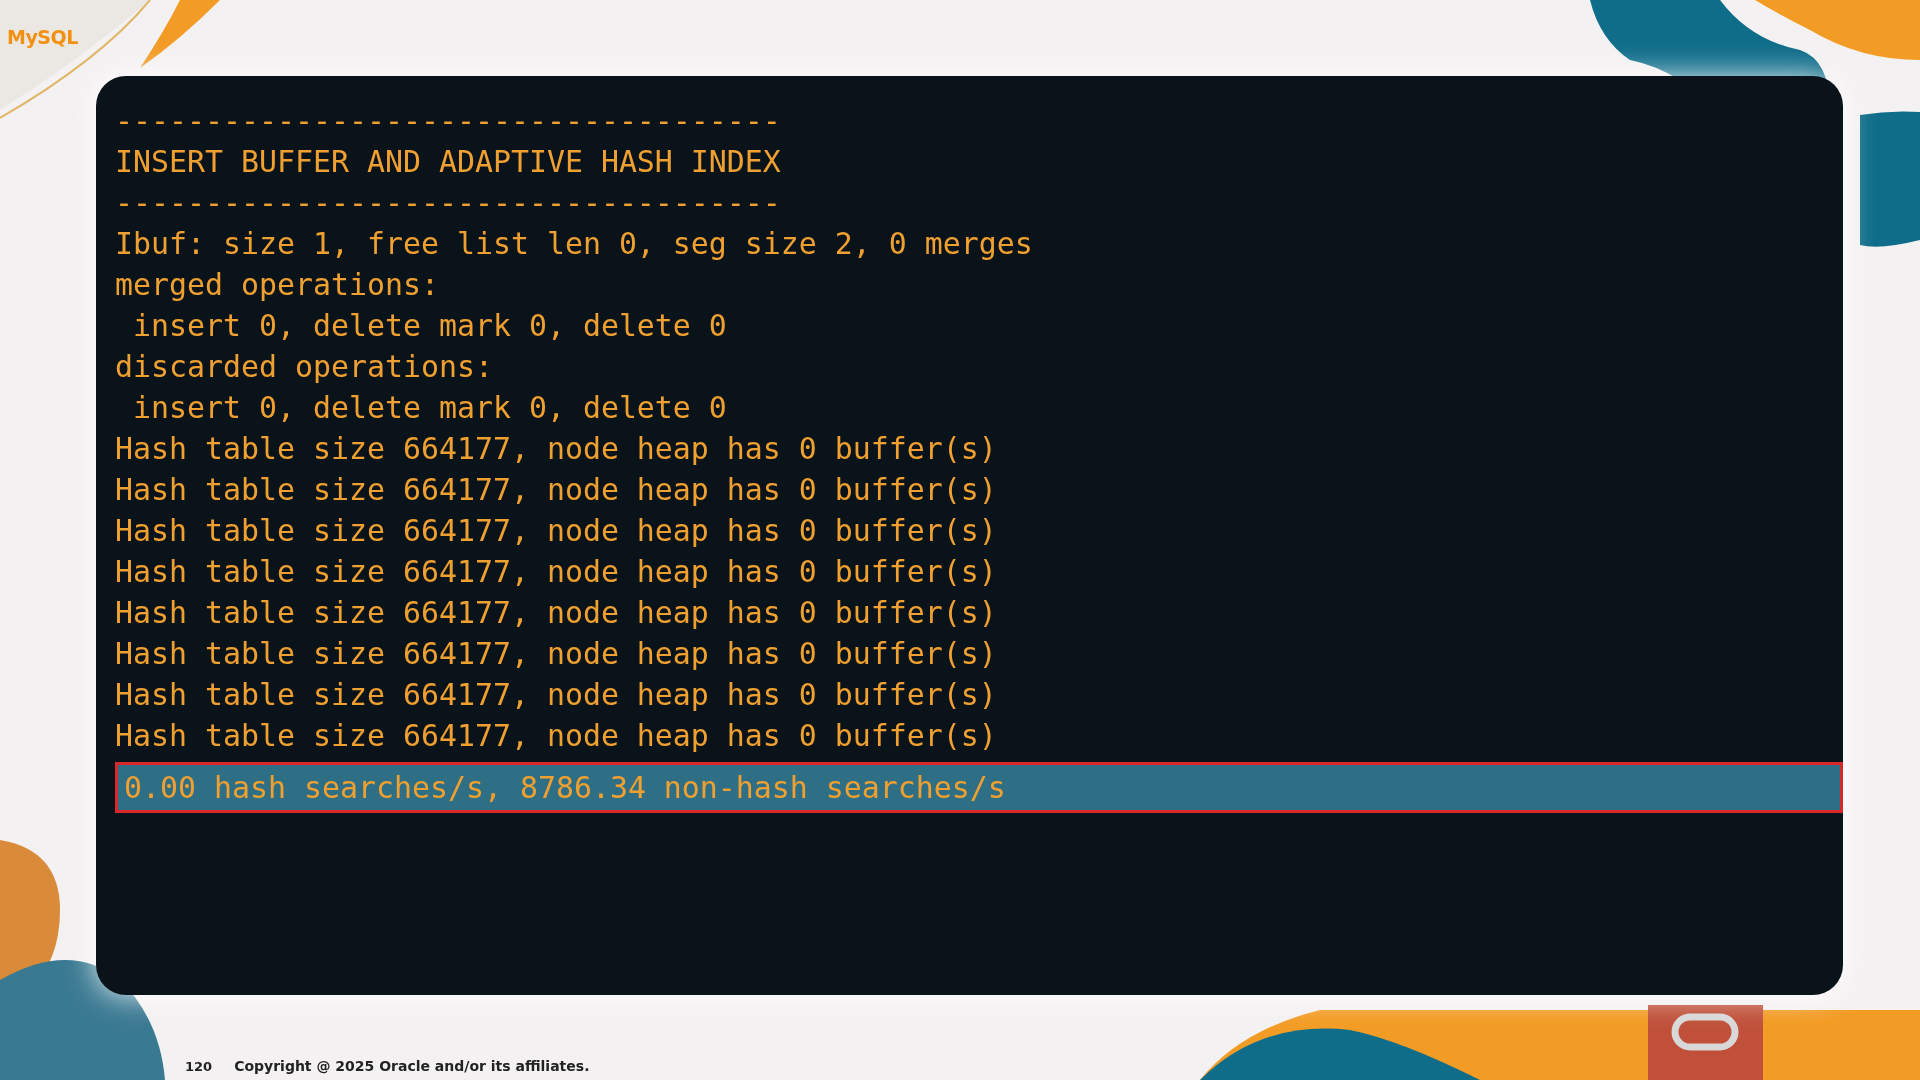 This screenshot has height=1080, width=1920. Describe the element at coordinates (412, 1066) in the screenshot. I see `copyright-text: Copyright @ 2025 Oracle and/or its affiliates.` at that location.